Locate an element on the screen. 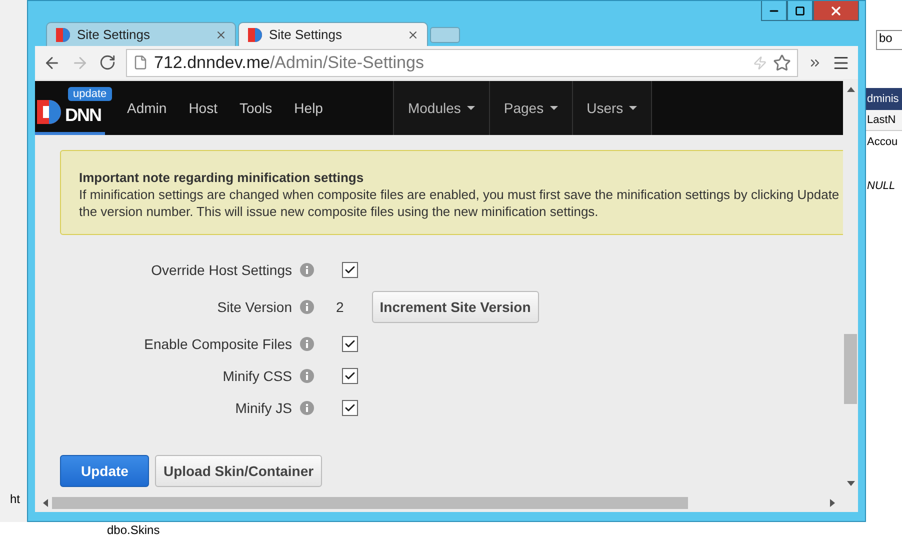 Image resolution: width=902 pixels, height=538 pixels. setting-label: Minify CSS is located at coordinates (257, 376).